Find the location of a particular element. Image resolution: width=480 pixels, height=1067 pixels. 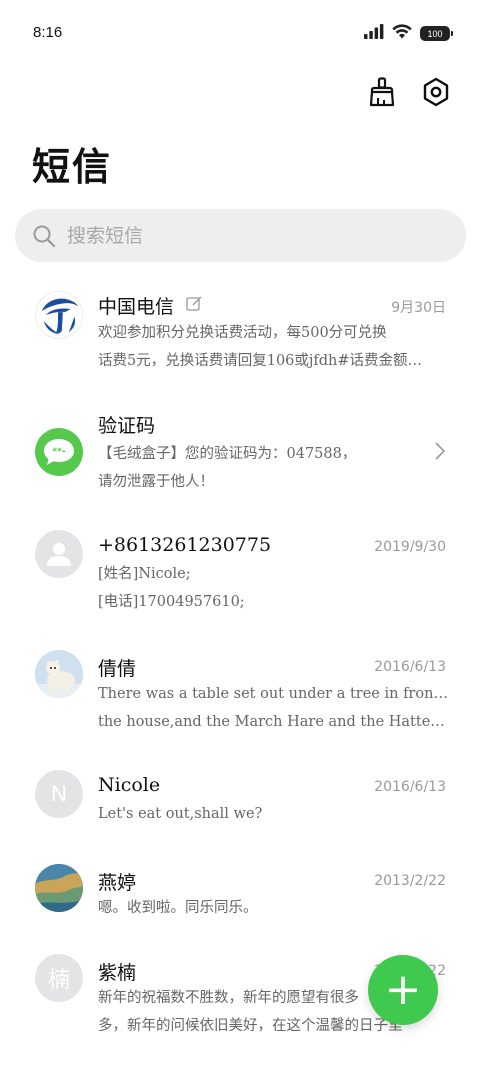

message-bubble-icon: **- is located at coordinates (59, 452).